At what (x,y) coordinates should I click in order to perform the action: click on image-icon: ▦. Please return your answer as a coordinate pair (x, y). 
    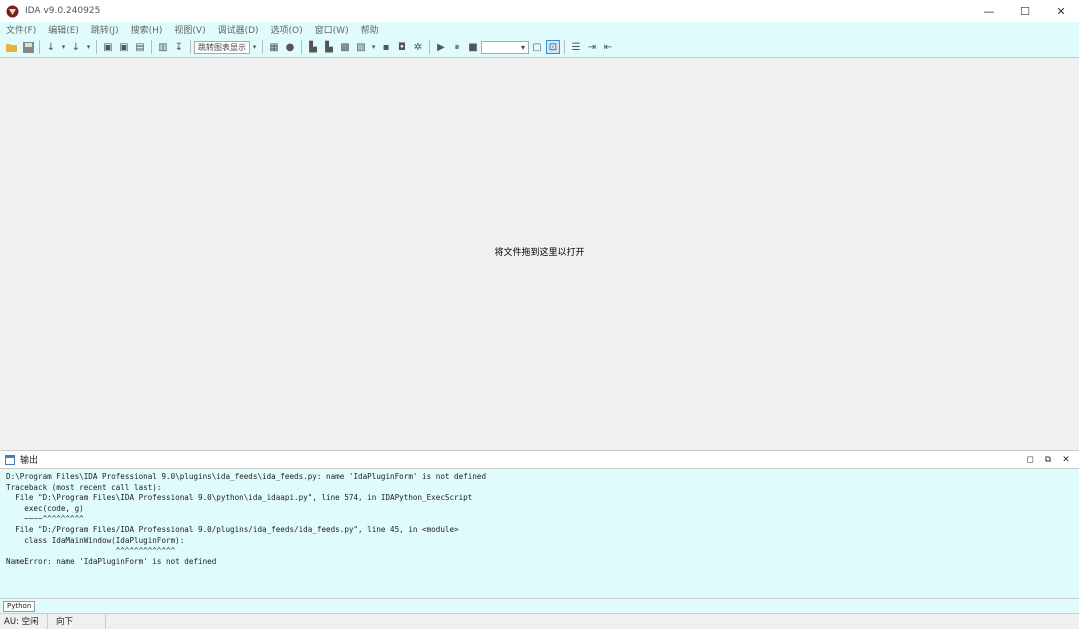
    Looking at the image, I should click on (274, 47).